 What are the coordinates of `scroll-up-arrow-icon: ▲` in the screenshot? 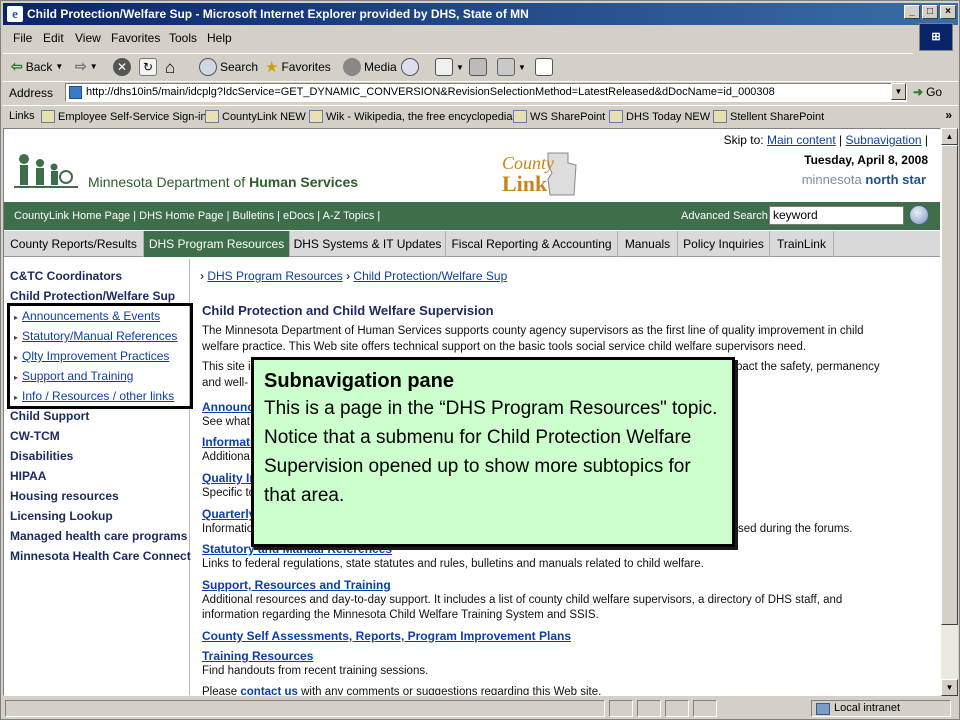 It's located at (949, 136).